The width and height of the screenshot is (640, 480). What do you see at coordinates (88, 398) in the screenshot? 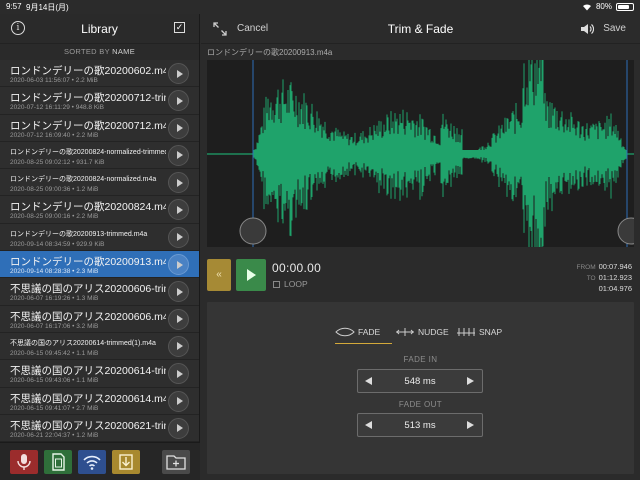
I see `file-name: 不思議の国のアリス20200614.m4a` at bounding box center [88, 398].